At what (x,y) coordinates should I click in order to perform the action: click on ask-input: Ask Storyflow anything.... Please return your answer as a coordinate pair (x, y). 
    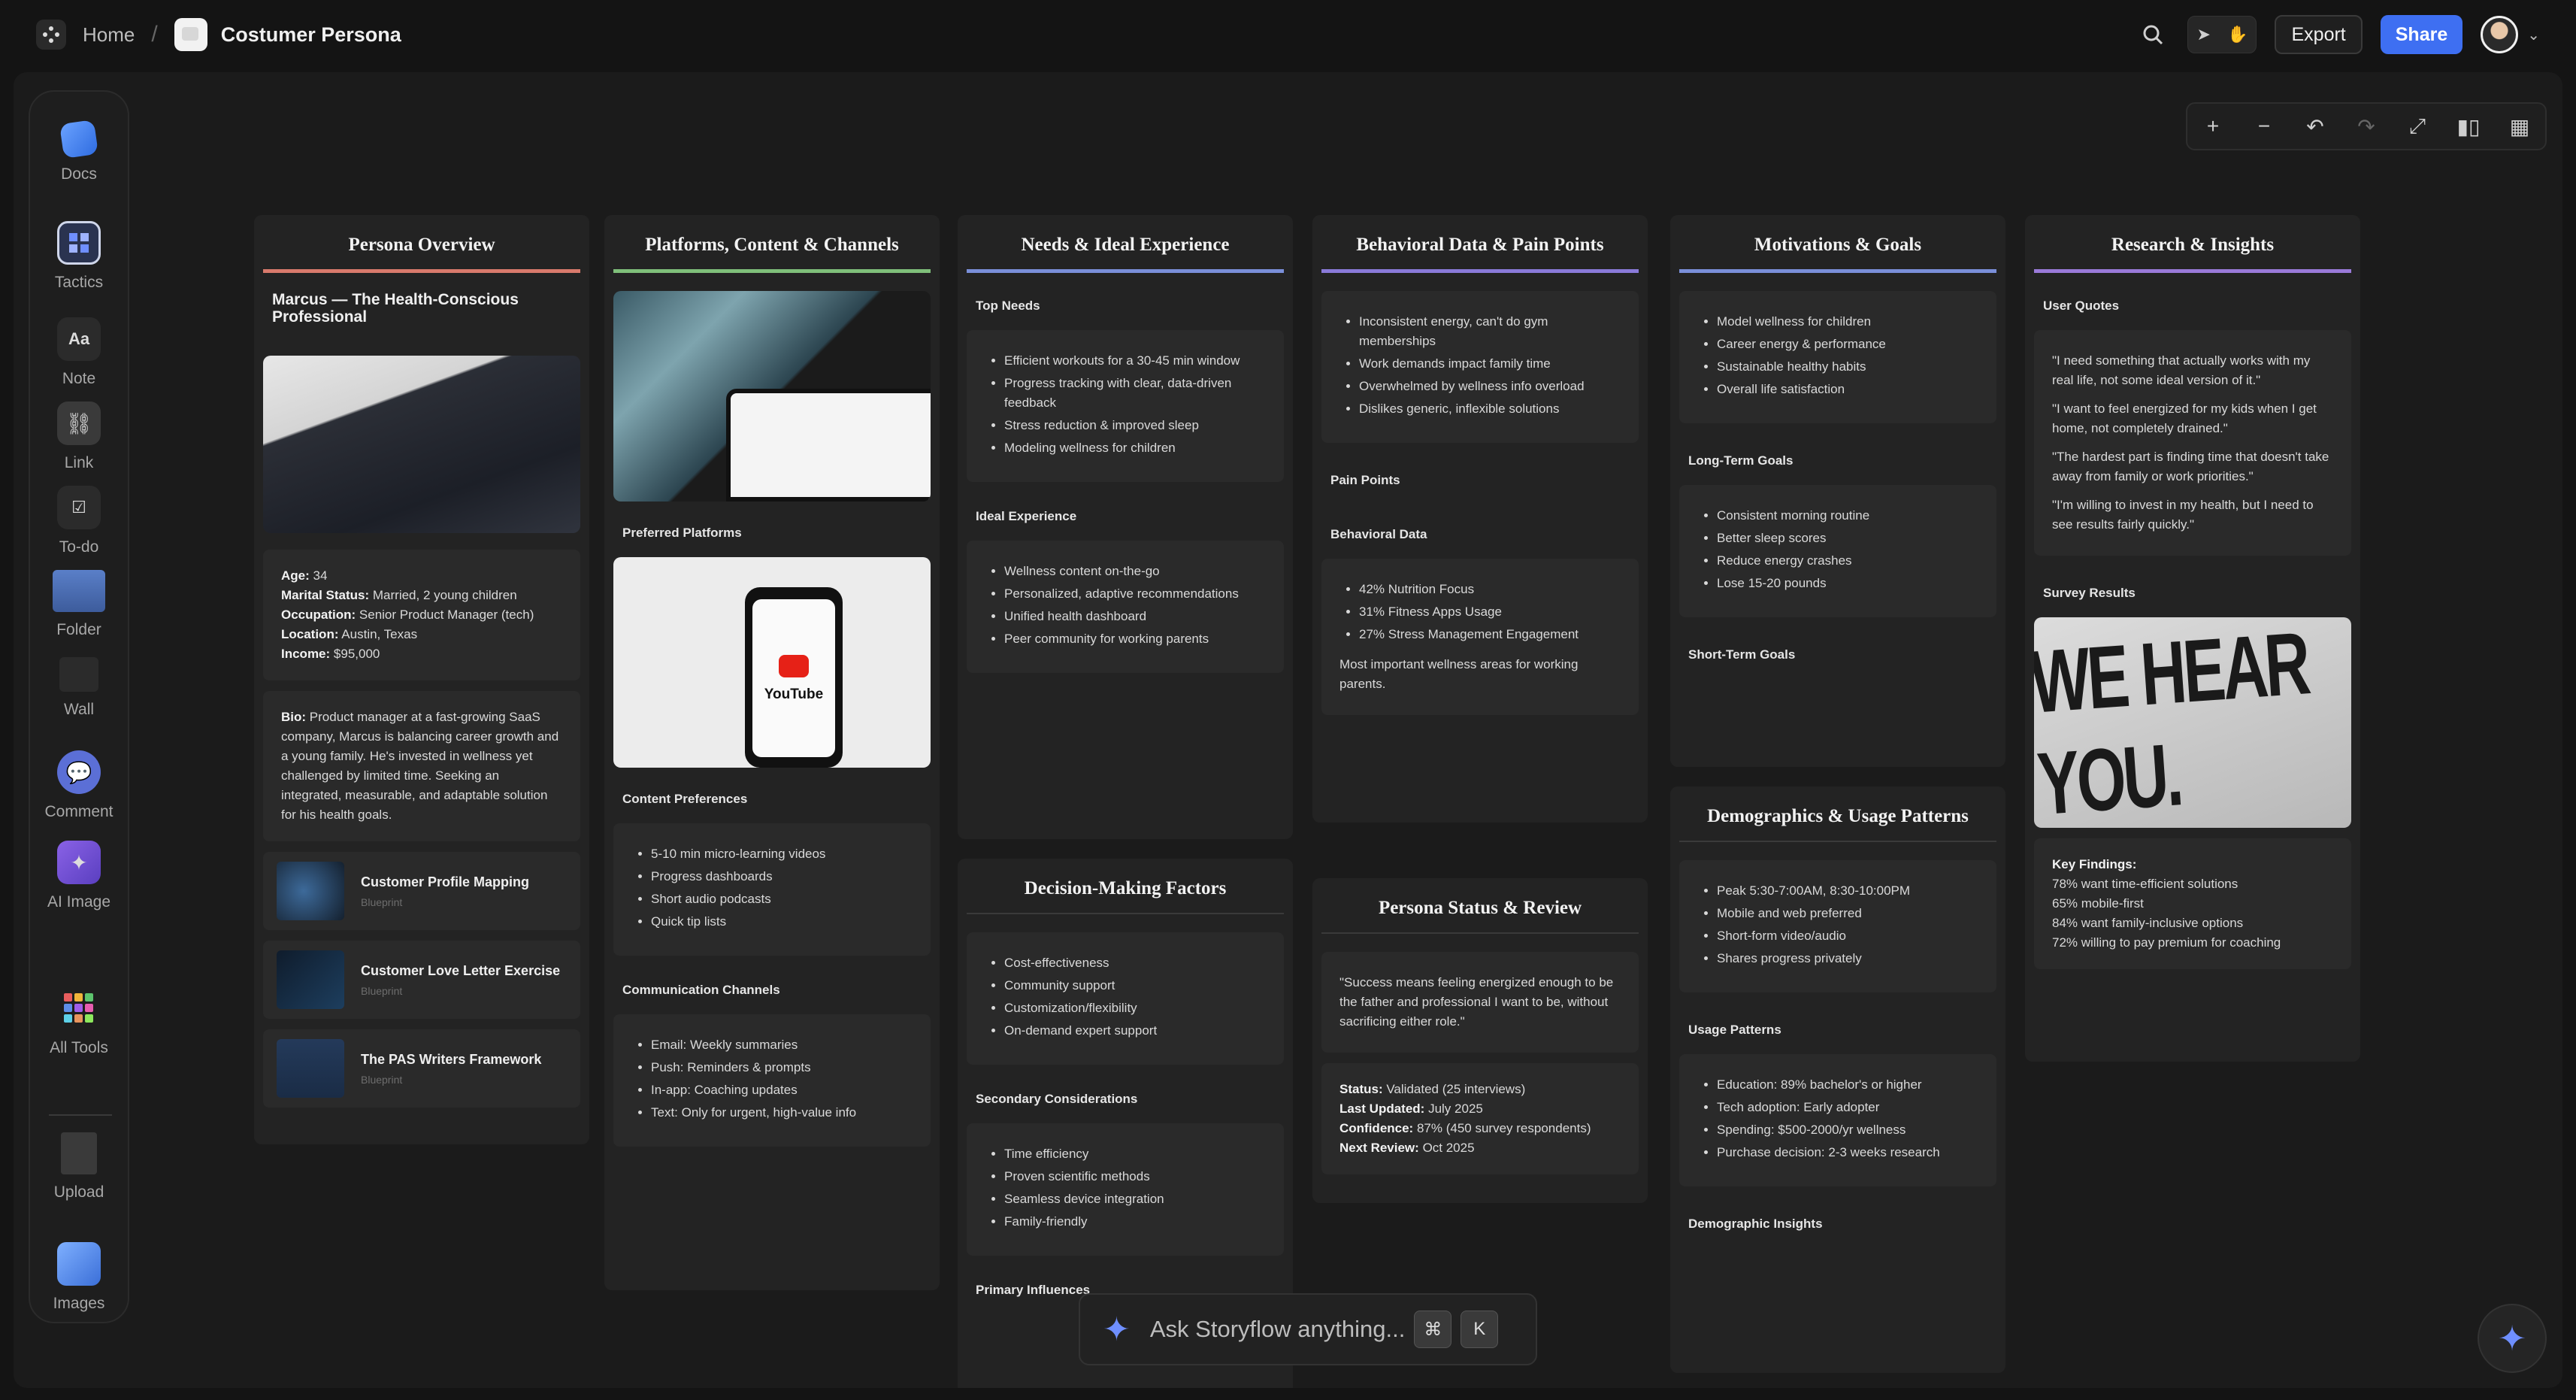
    Looking at the image, I should click on (1277, 1329).